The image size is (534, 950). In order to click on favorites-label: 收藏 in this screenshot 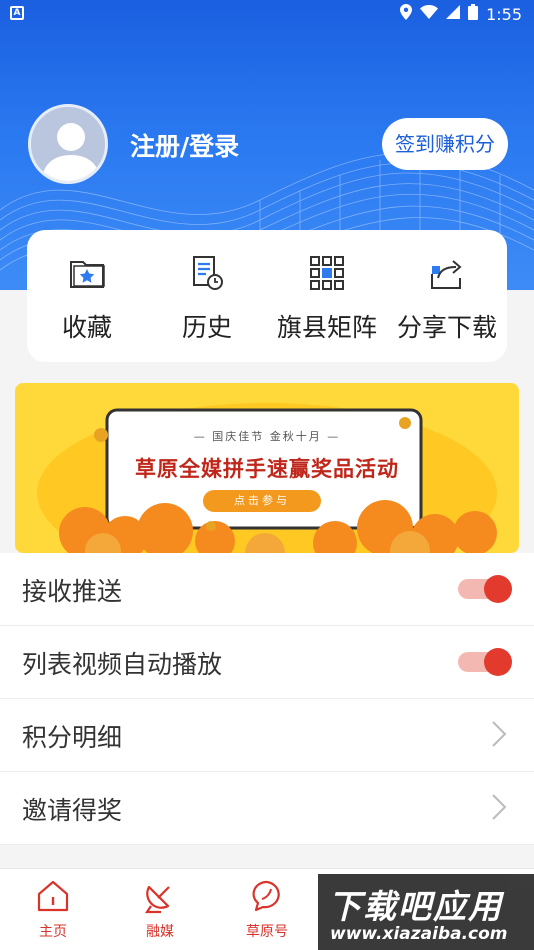, I will do `click(86, 327)`.